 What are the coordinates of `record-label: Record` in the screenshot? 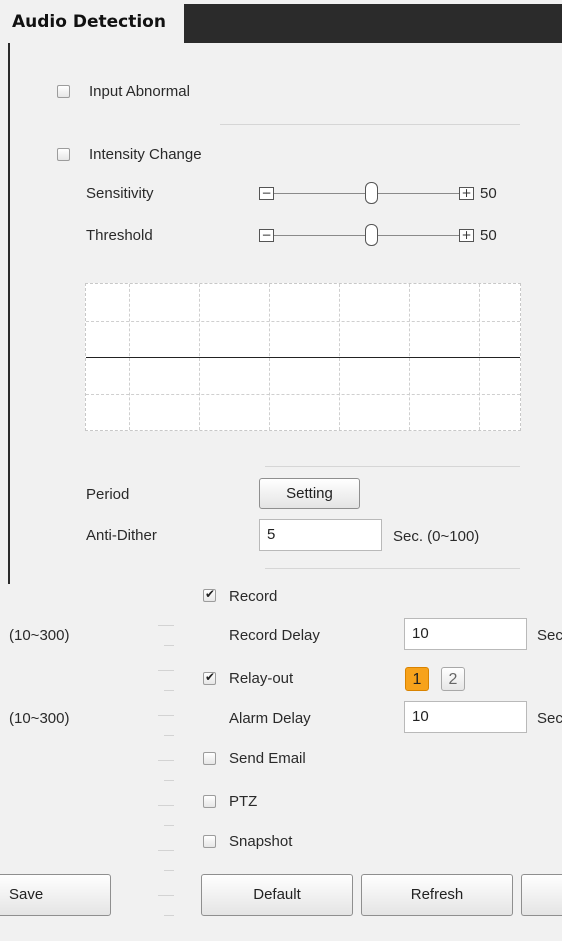 It's located at (253, 596).